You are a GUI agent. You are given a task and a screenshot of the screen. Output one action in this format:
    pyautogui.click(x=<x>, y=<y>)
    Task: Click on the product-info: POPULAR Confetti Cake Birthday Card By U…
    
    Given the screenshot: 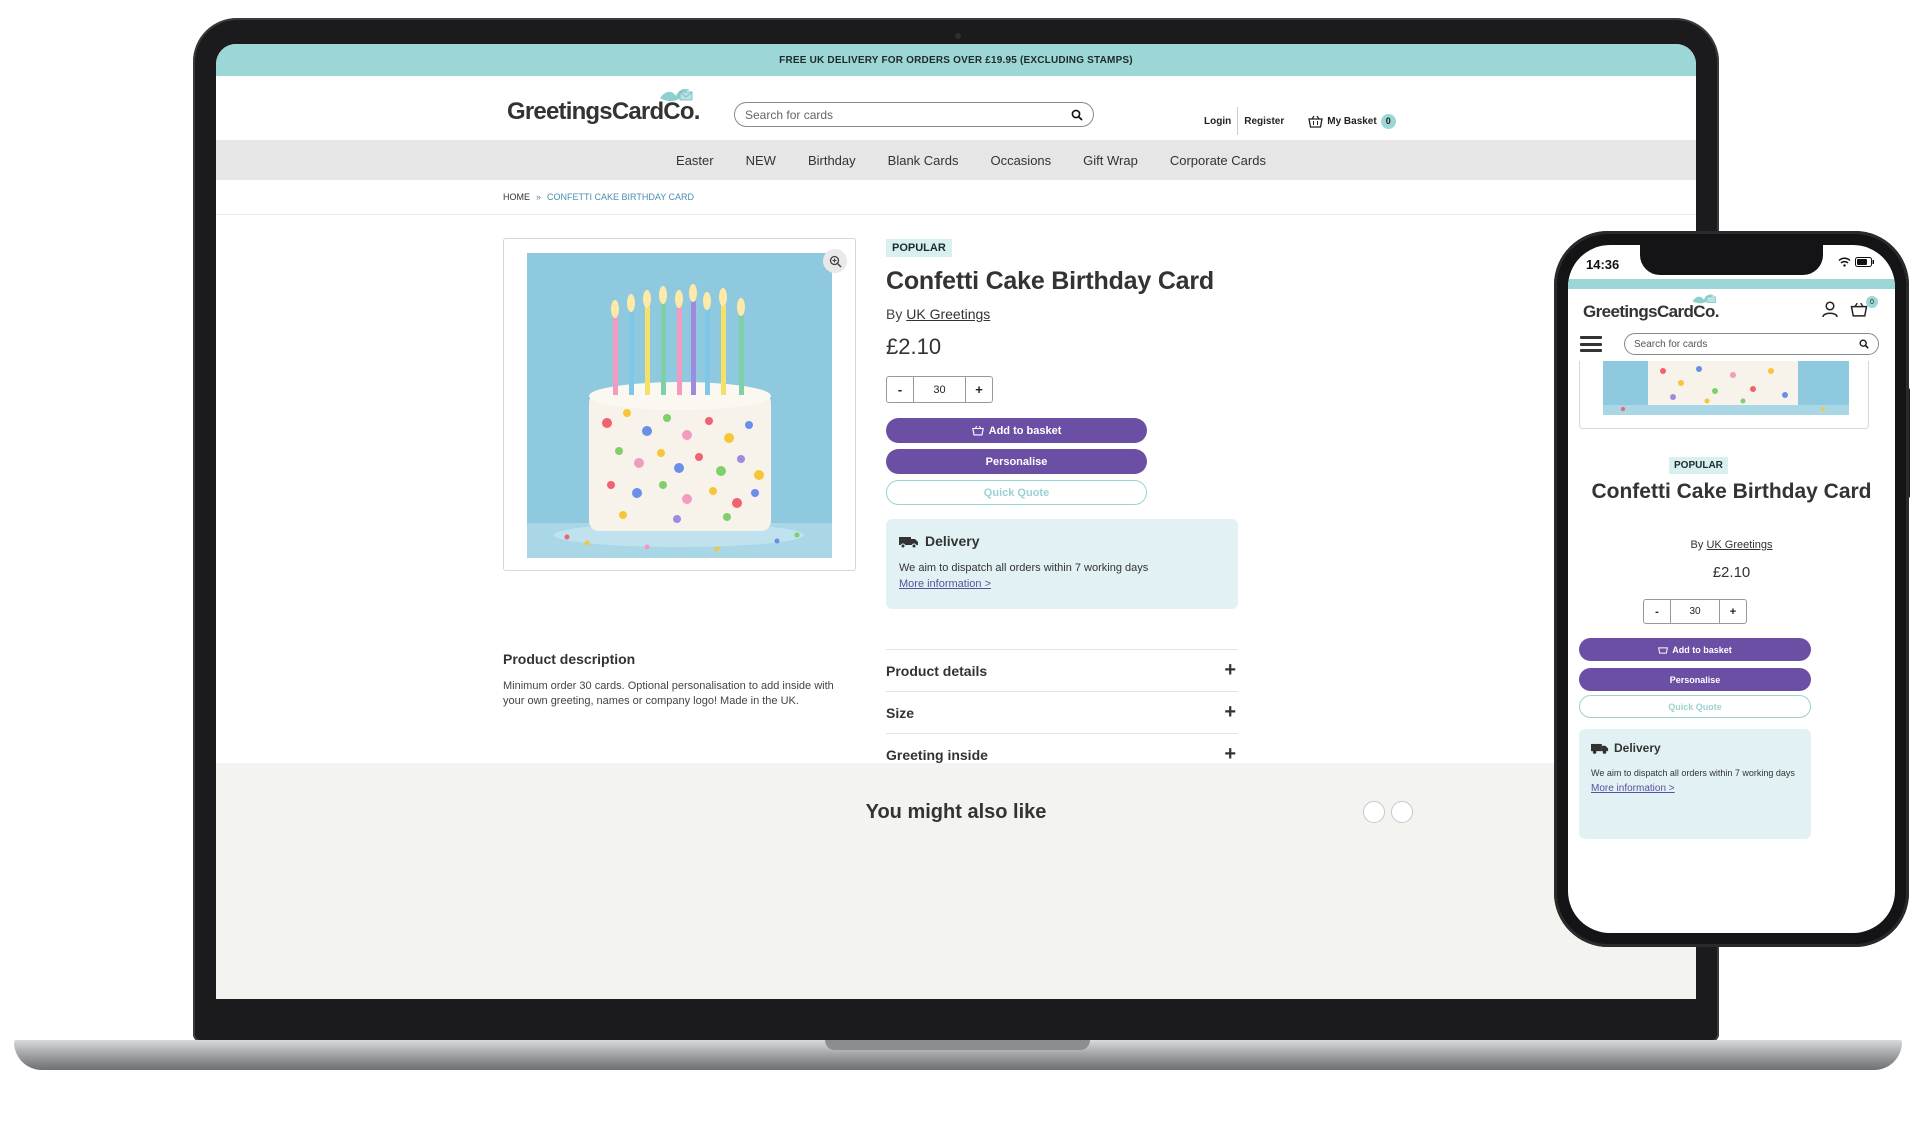 What is the action you would take?
    pyautogui.click(x=1062, y=423)
    